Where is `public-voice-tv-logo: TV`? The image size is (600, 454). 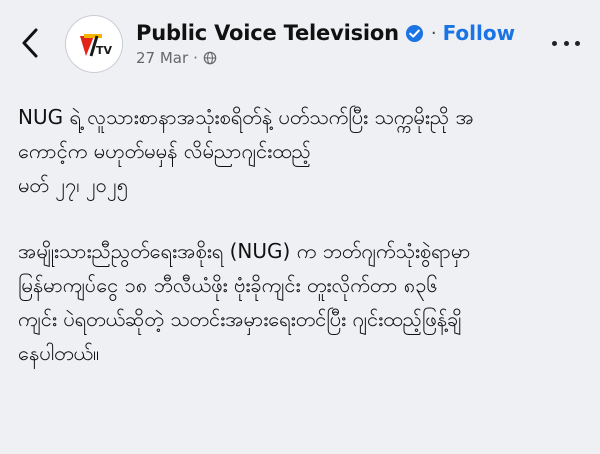 public-voice-tv-logo: TV is located at coordinates (94, 44).